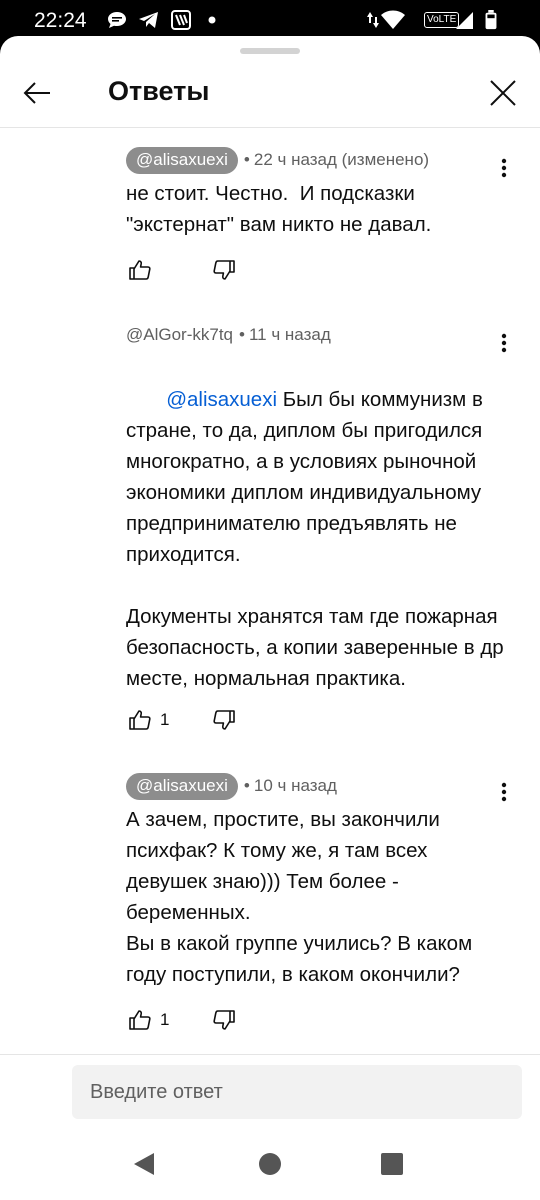  Describe the element at coordinates (156, 1091) in the screenshot. I see `reply-placeholder: Введите ответ` at that location.